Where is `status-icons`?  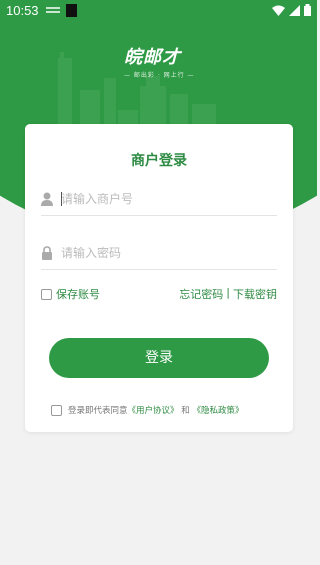 status-icons is located at coordinates (291, 10).